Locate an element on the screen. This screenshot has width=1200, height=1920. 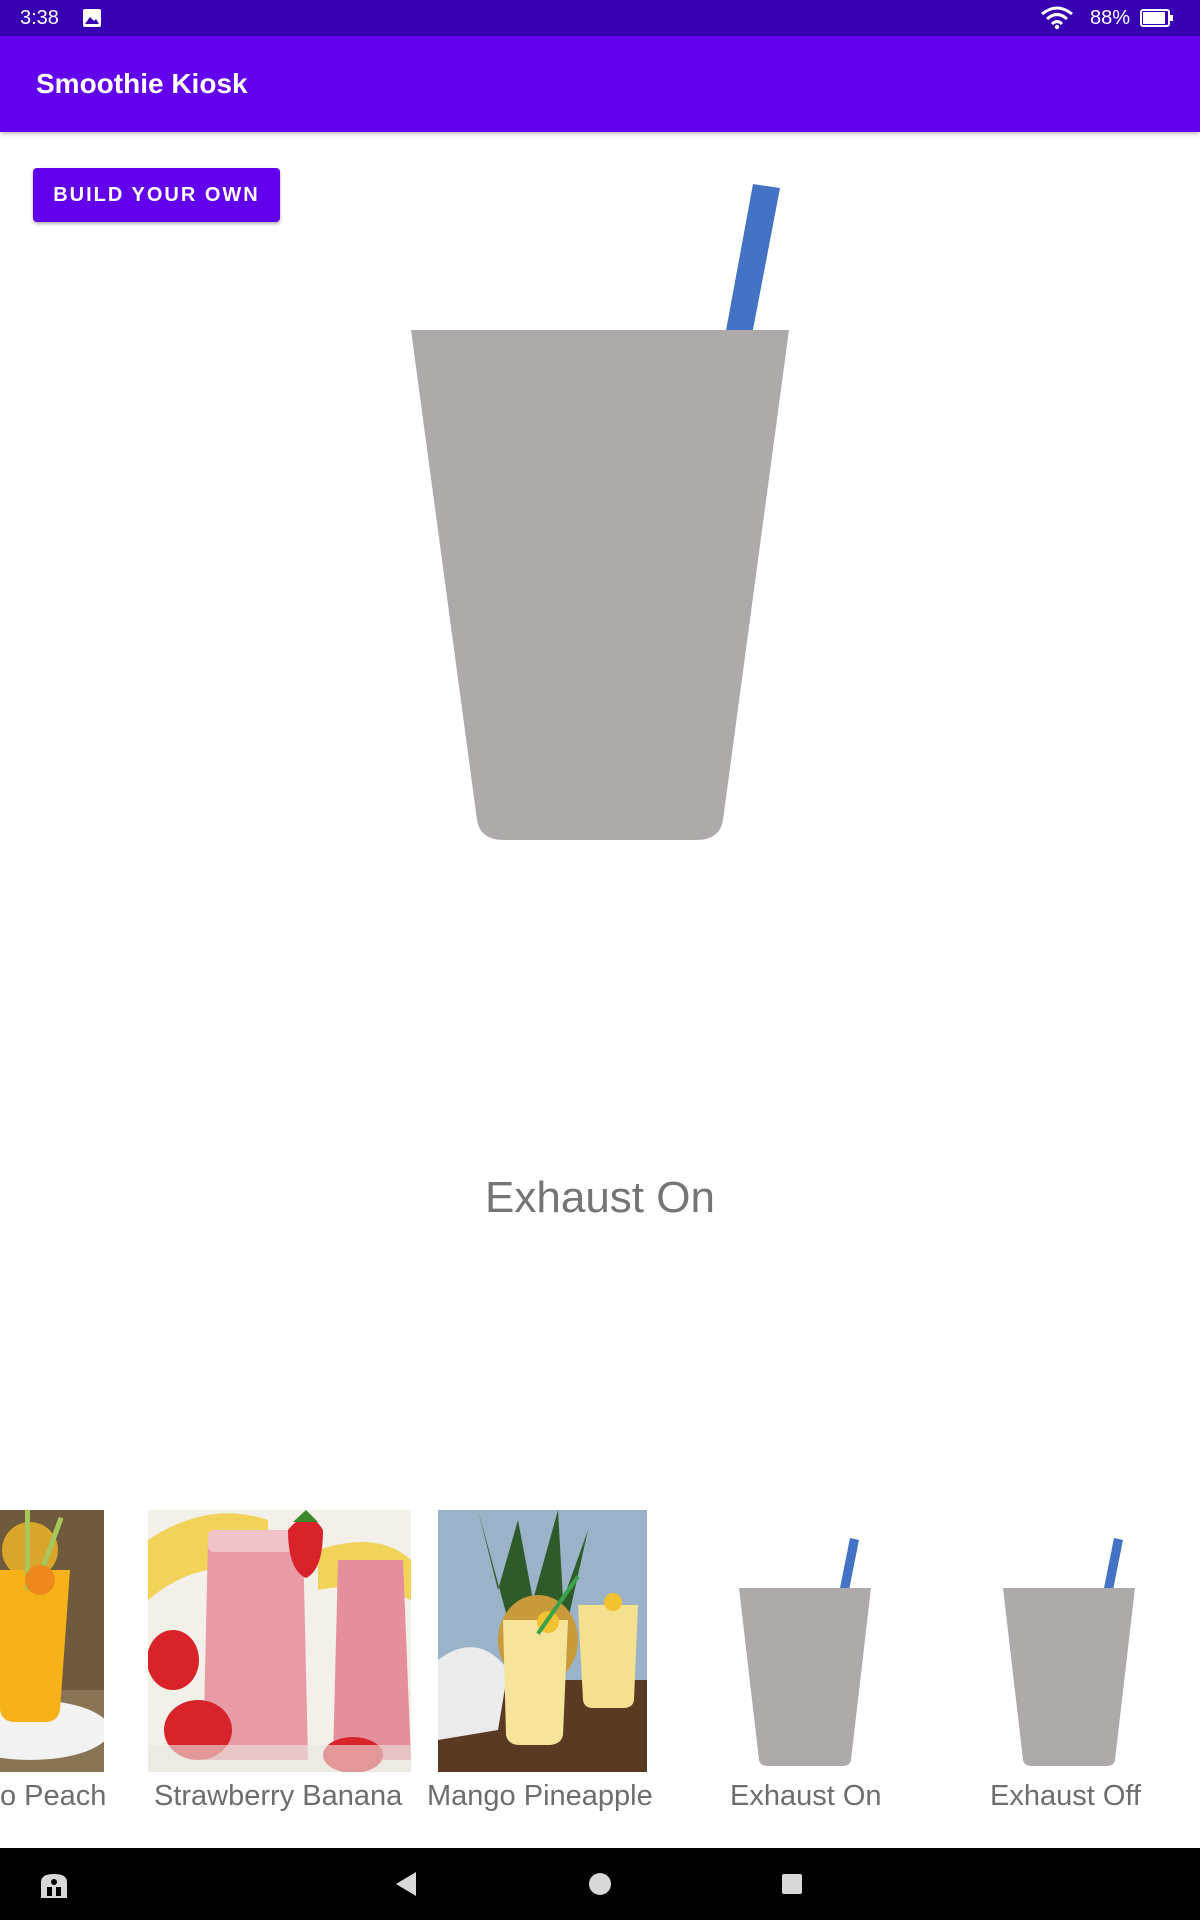
cup-body is located at coordinates (600, 585).